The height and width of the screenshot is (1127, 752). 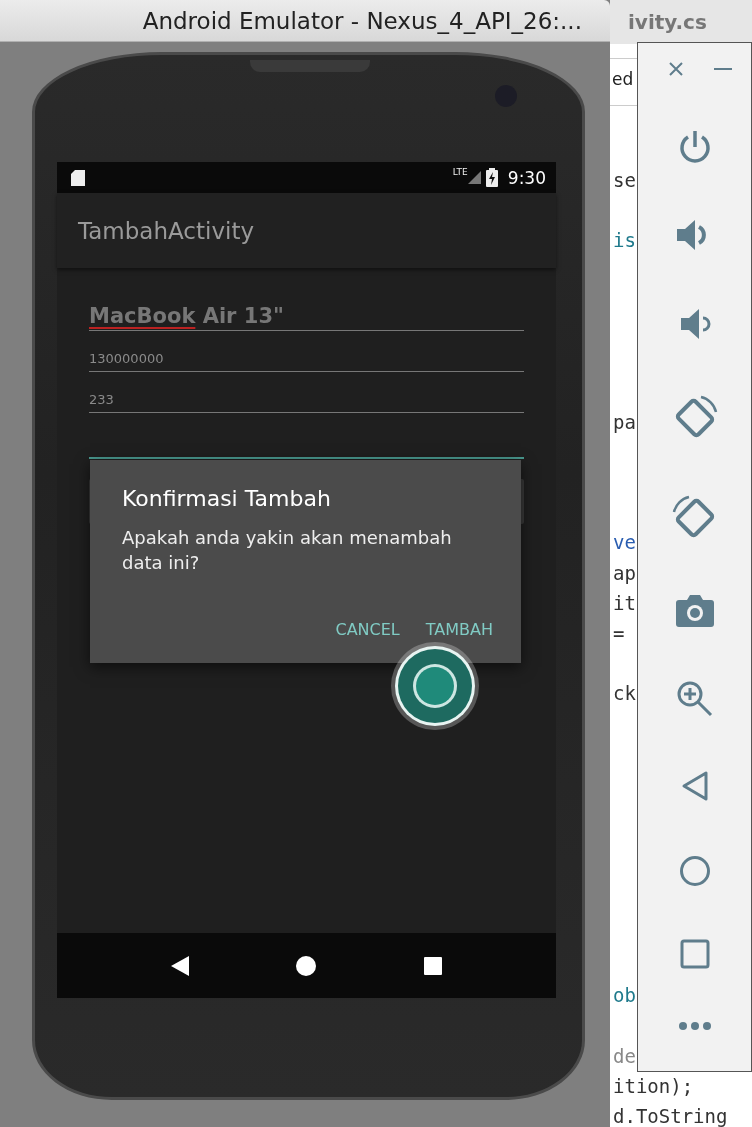 What do you see at coordinates (433, 965) in the screenshot?
I see `recents-icon` at bounding box center [433, 965].